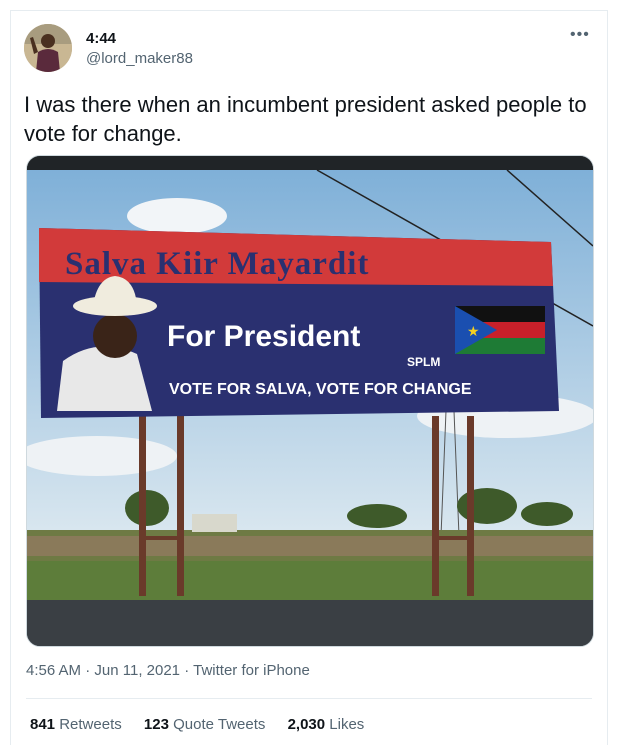  I want to click on likes-label: Likes, so click(347, 724).